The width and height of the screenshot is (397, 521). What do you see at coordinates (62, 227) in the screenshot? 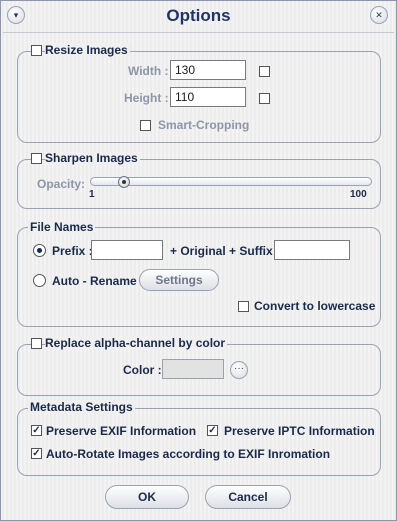
I see `file-names-legend: File Names` at bounding box center [62, 227].